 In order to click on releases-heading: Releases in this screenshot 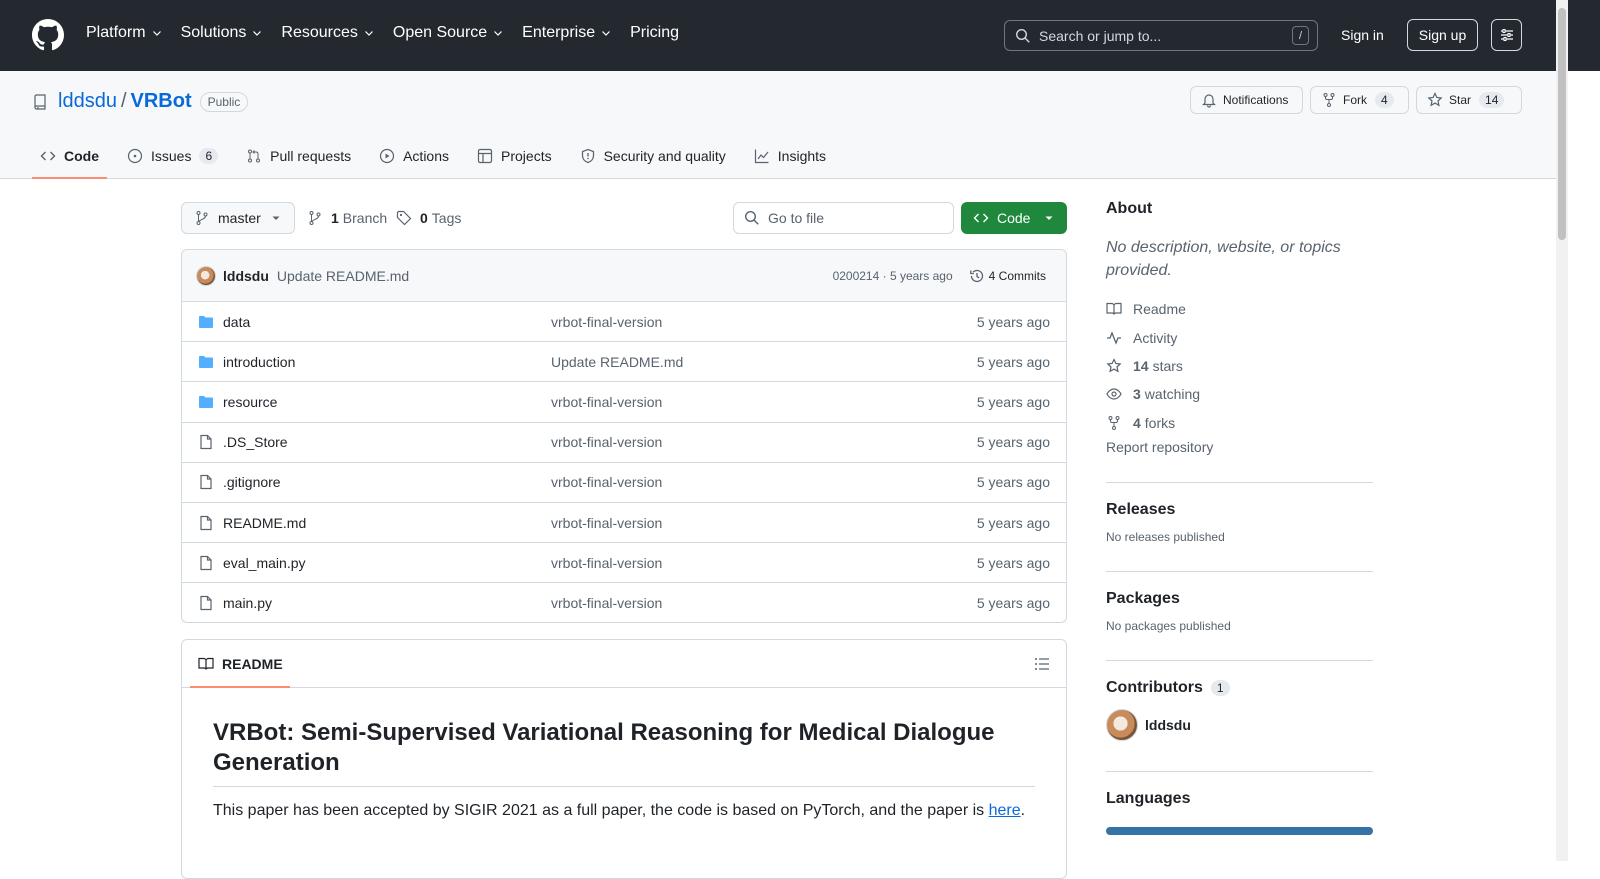, I will do `click(1165, 510)`.